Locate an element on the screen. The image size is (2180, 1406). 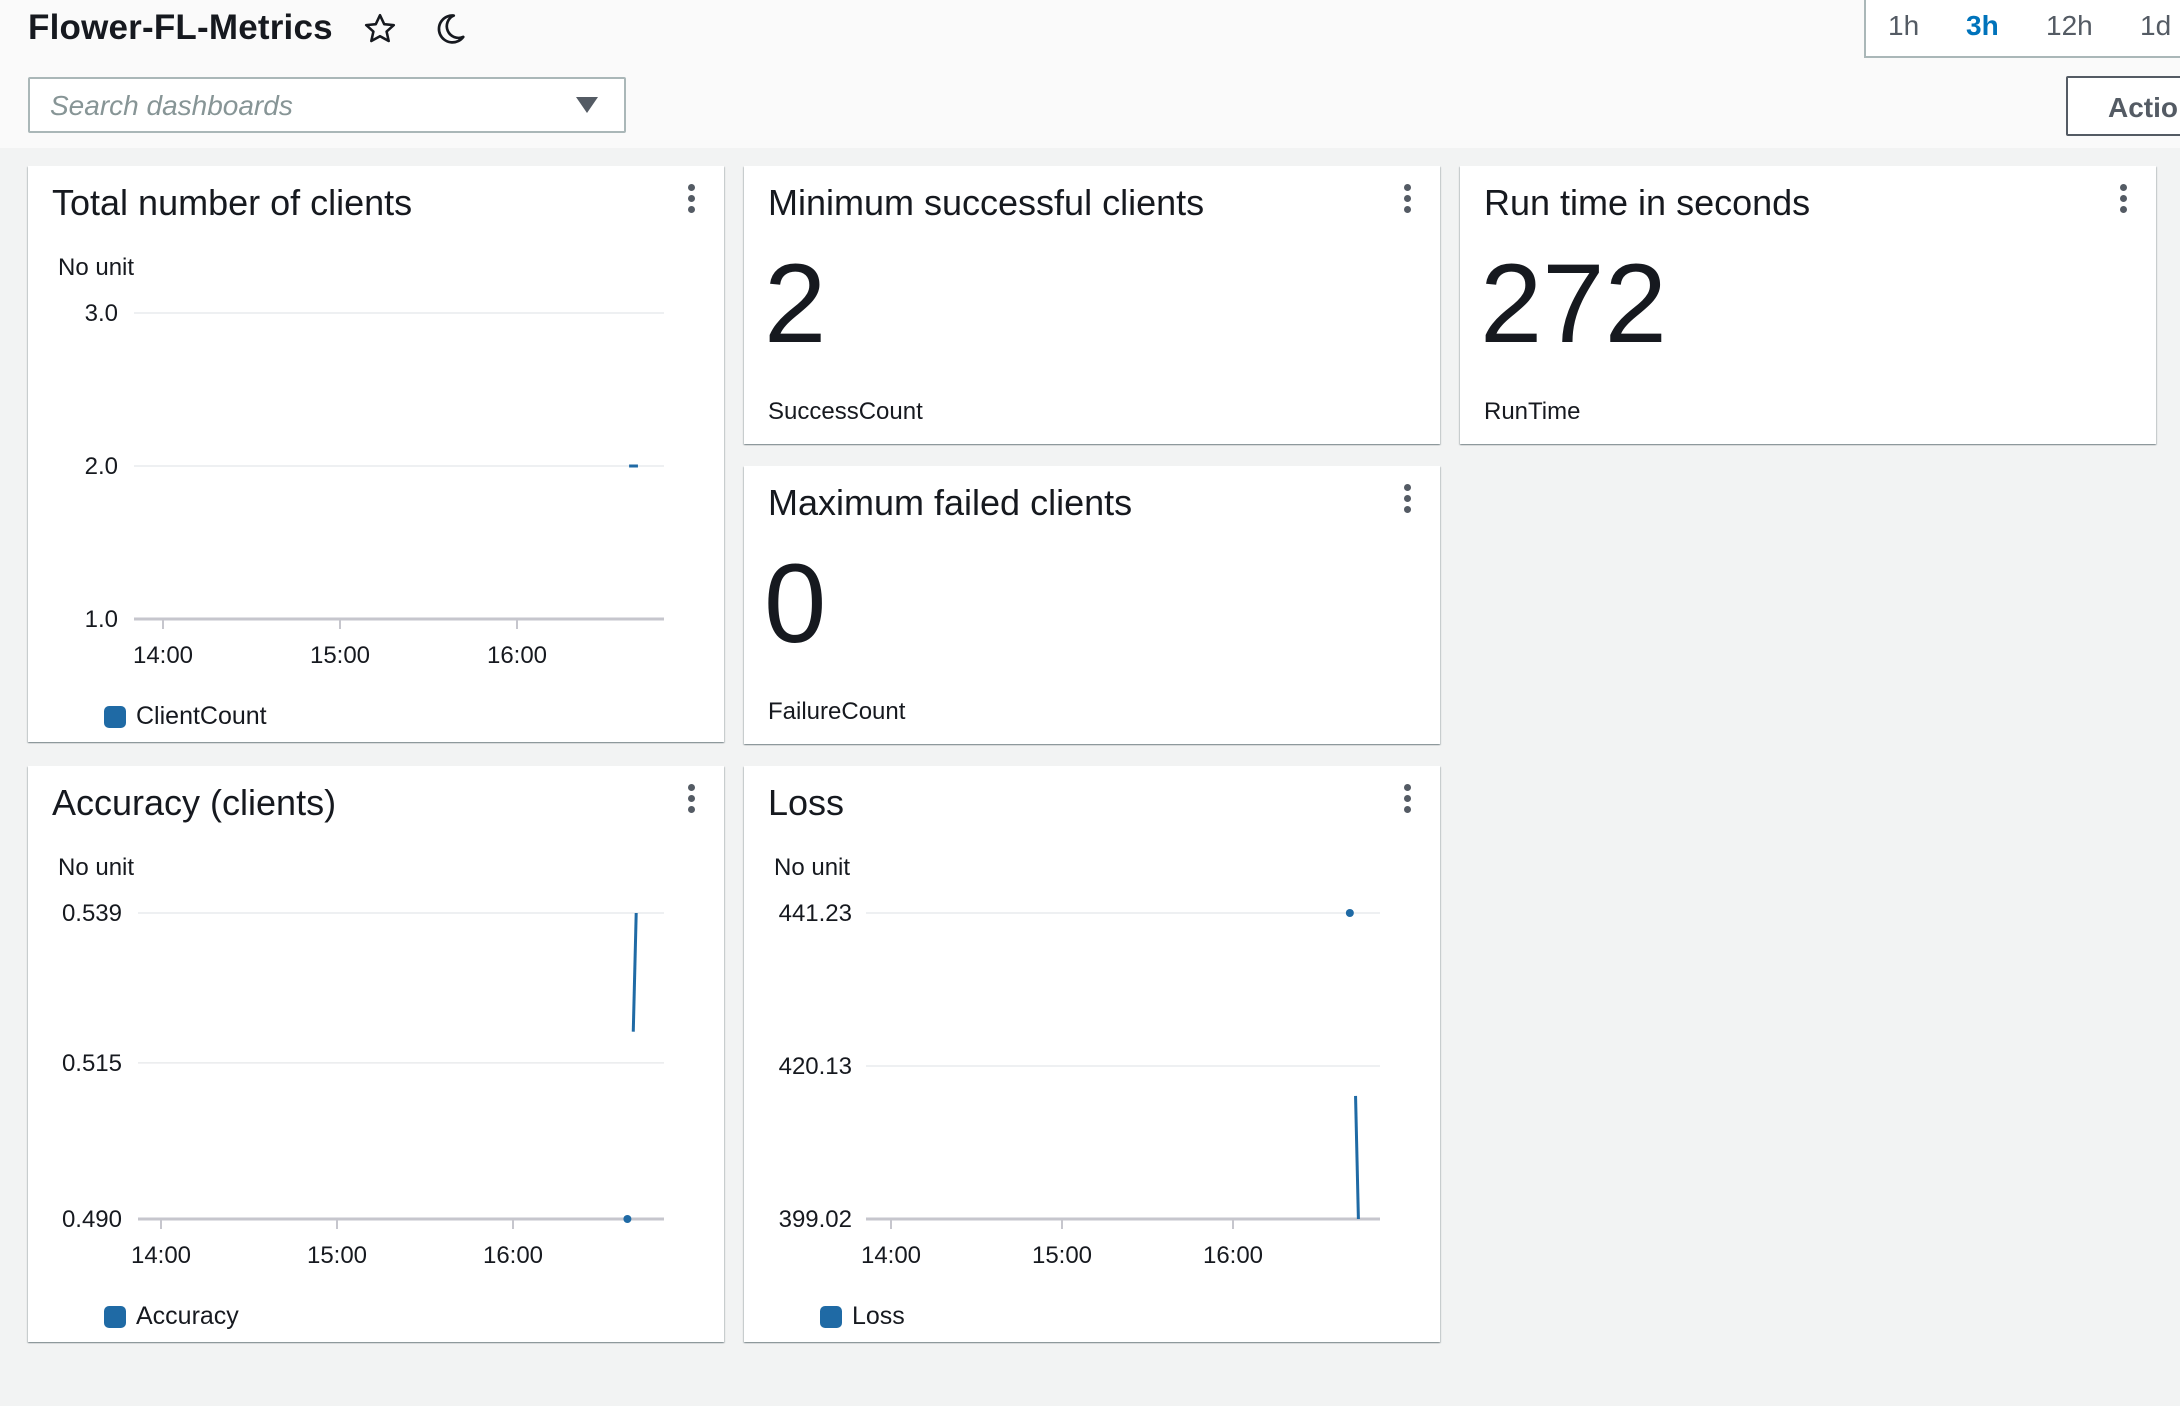
y-tick-label: 441.23 is located at coordinates (815, 913).